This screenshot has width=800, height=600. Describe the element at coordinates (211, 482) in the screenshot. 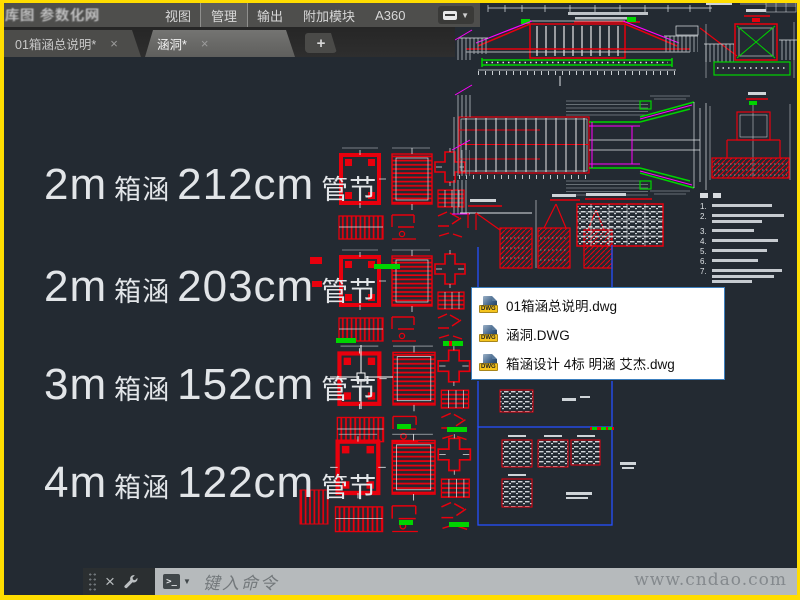

I see `size-label-4: 4m 箱涵 122cm 管节` at that location.